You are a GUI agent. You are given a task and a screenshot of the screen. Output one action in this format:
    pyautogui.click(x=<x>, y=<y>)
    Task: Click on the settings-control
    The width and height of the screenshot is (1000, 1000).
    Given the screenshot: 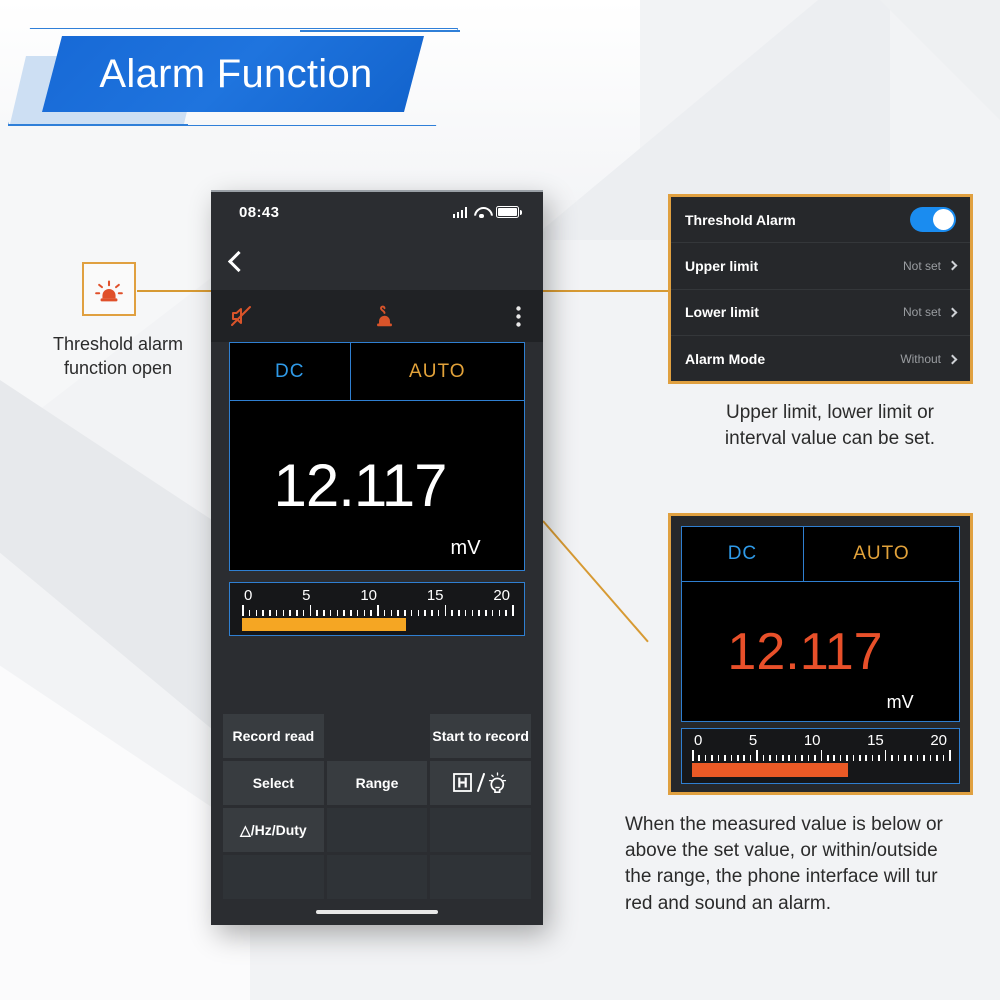 What is the action you would take?
    pyautogui.click(x=933, y=220)
    